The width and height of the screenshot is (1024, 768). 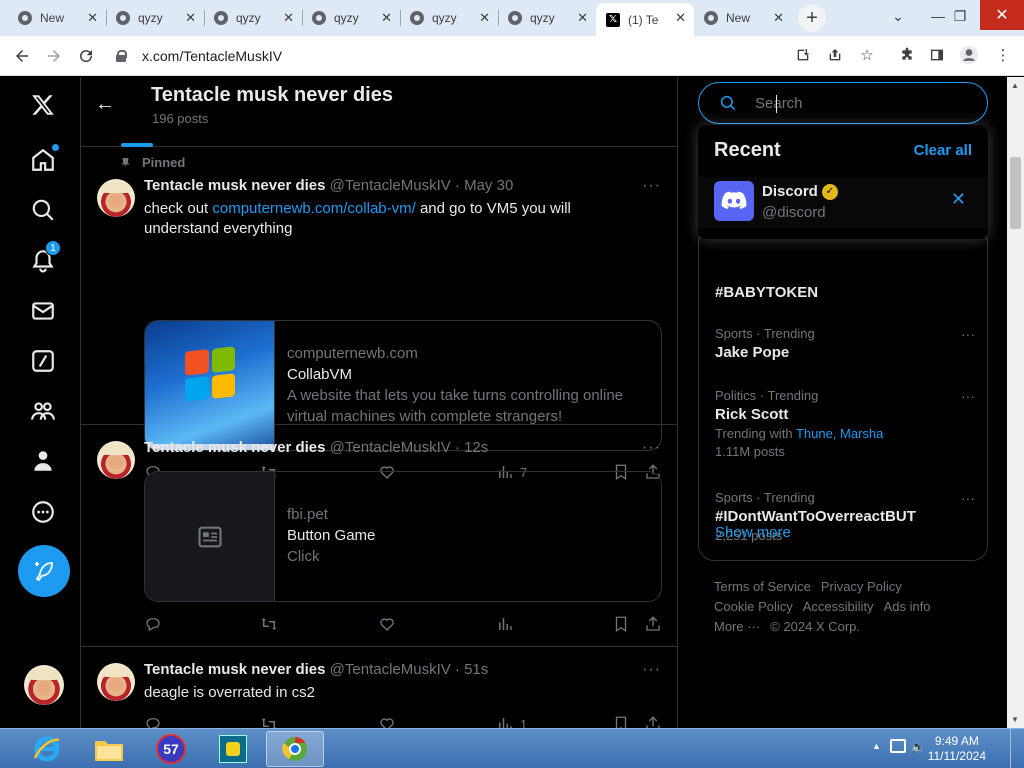 I want to click on compose-post-button, so click(x=44, y=571).